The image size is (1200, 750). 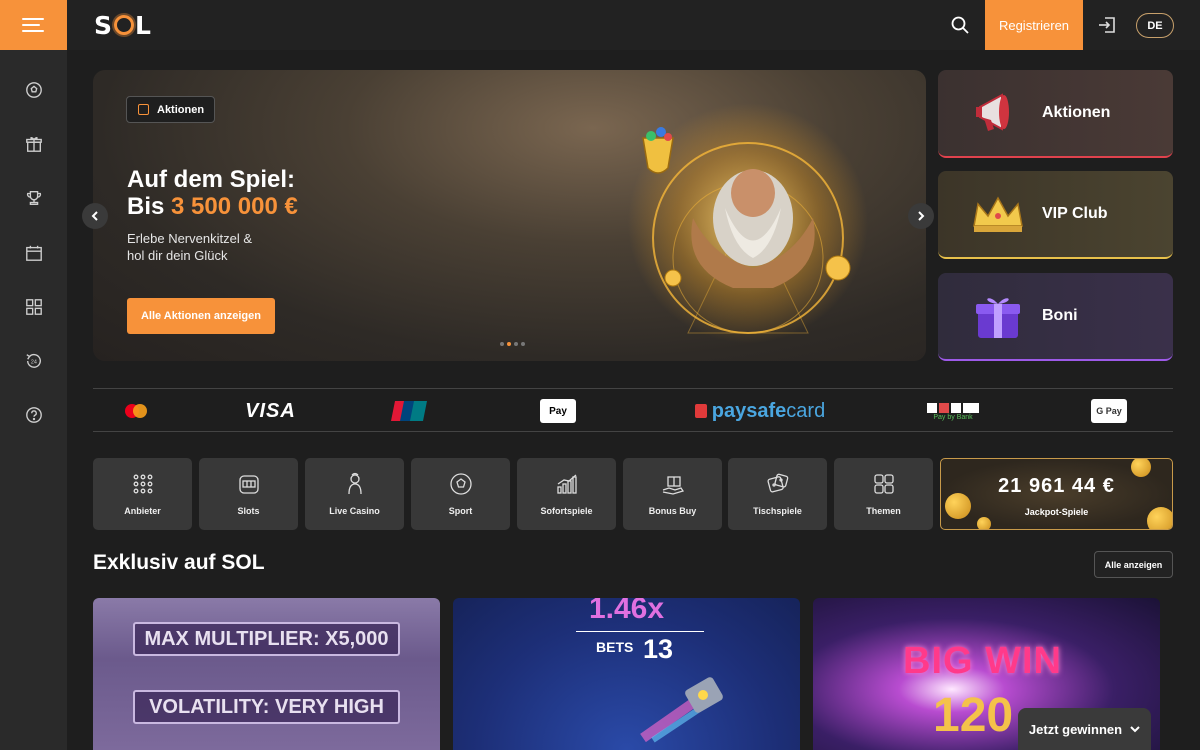 I want to click on paysafe-text: paysafe, so click(x=749, y=410).